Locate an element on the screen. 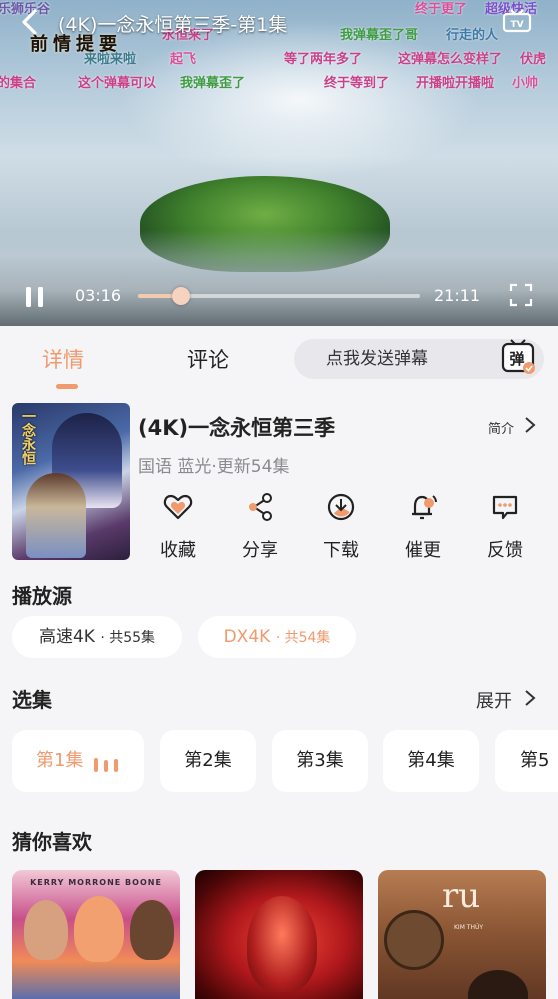  episode-chip: 第4集 is located at coordinates (431, 761).